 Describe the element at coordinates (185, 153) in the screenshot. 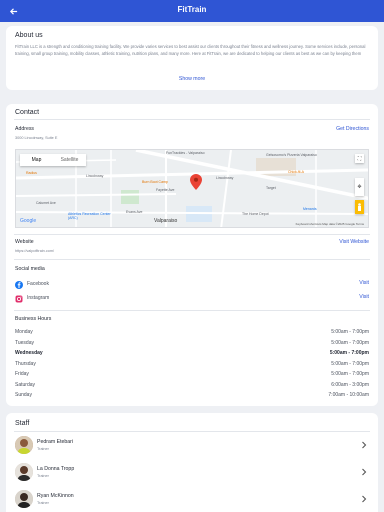

I see `map-label-1: FunTrackles - Valparaiso` at that location.